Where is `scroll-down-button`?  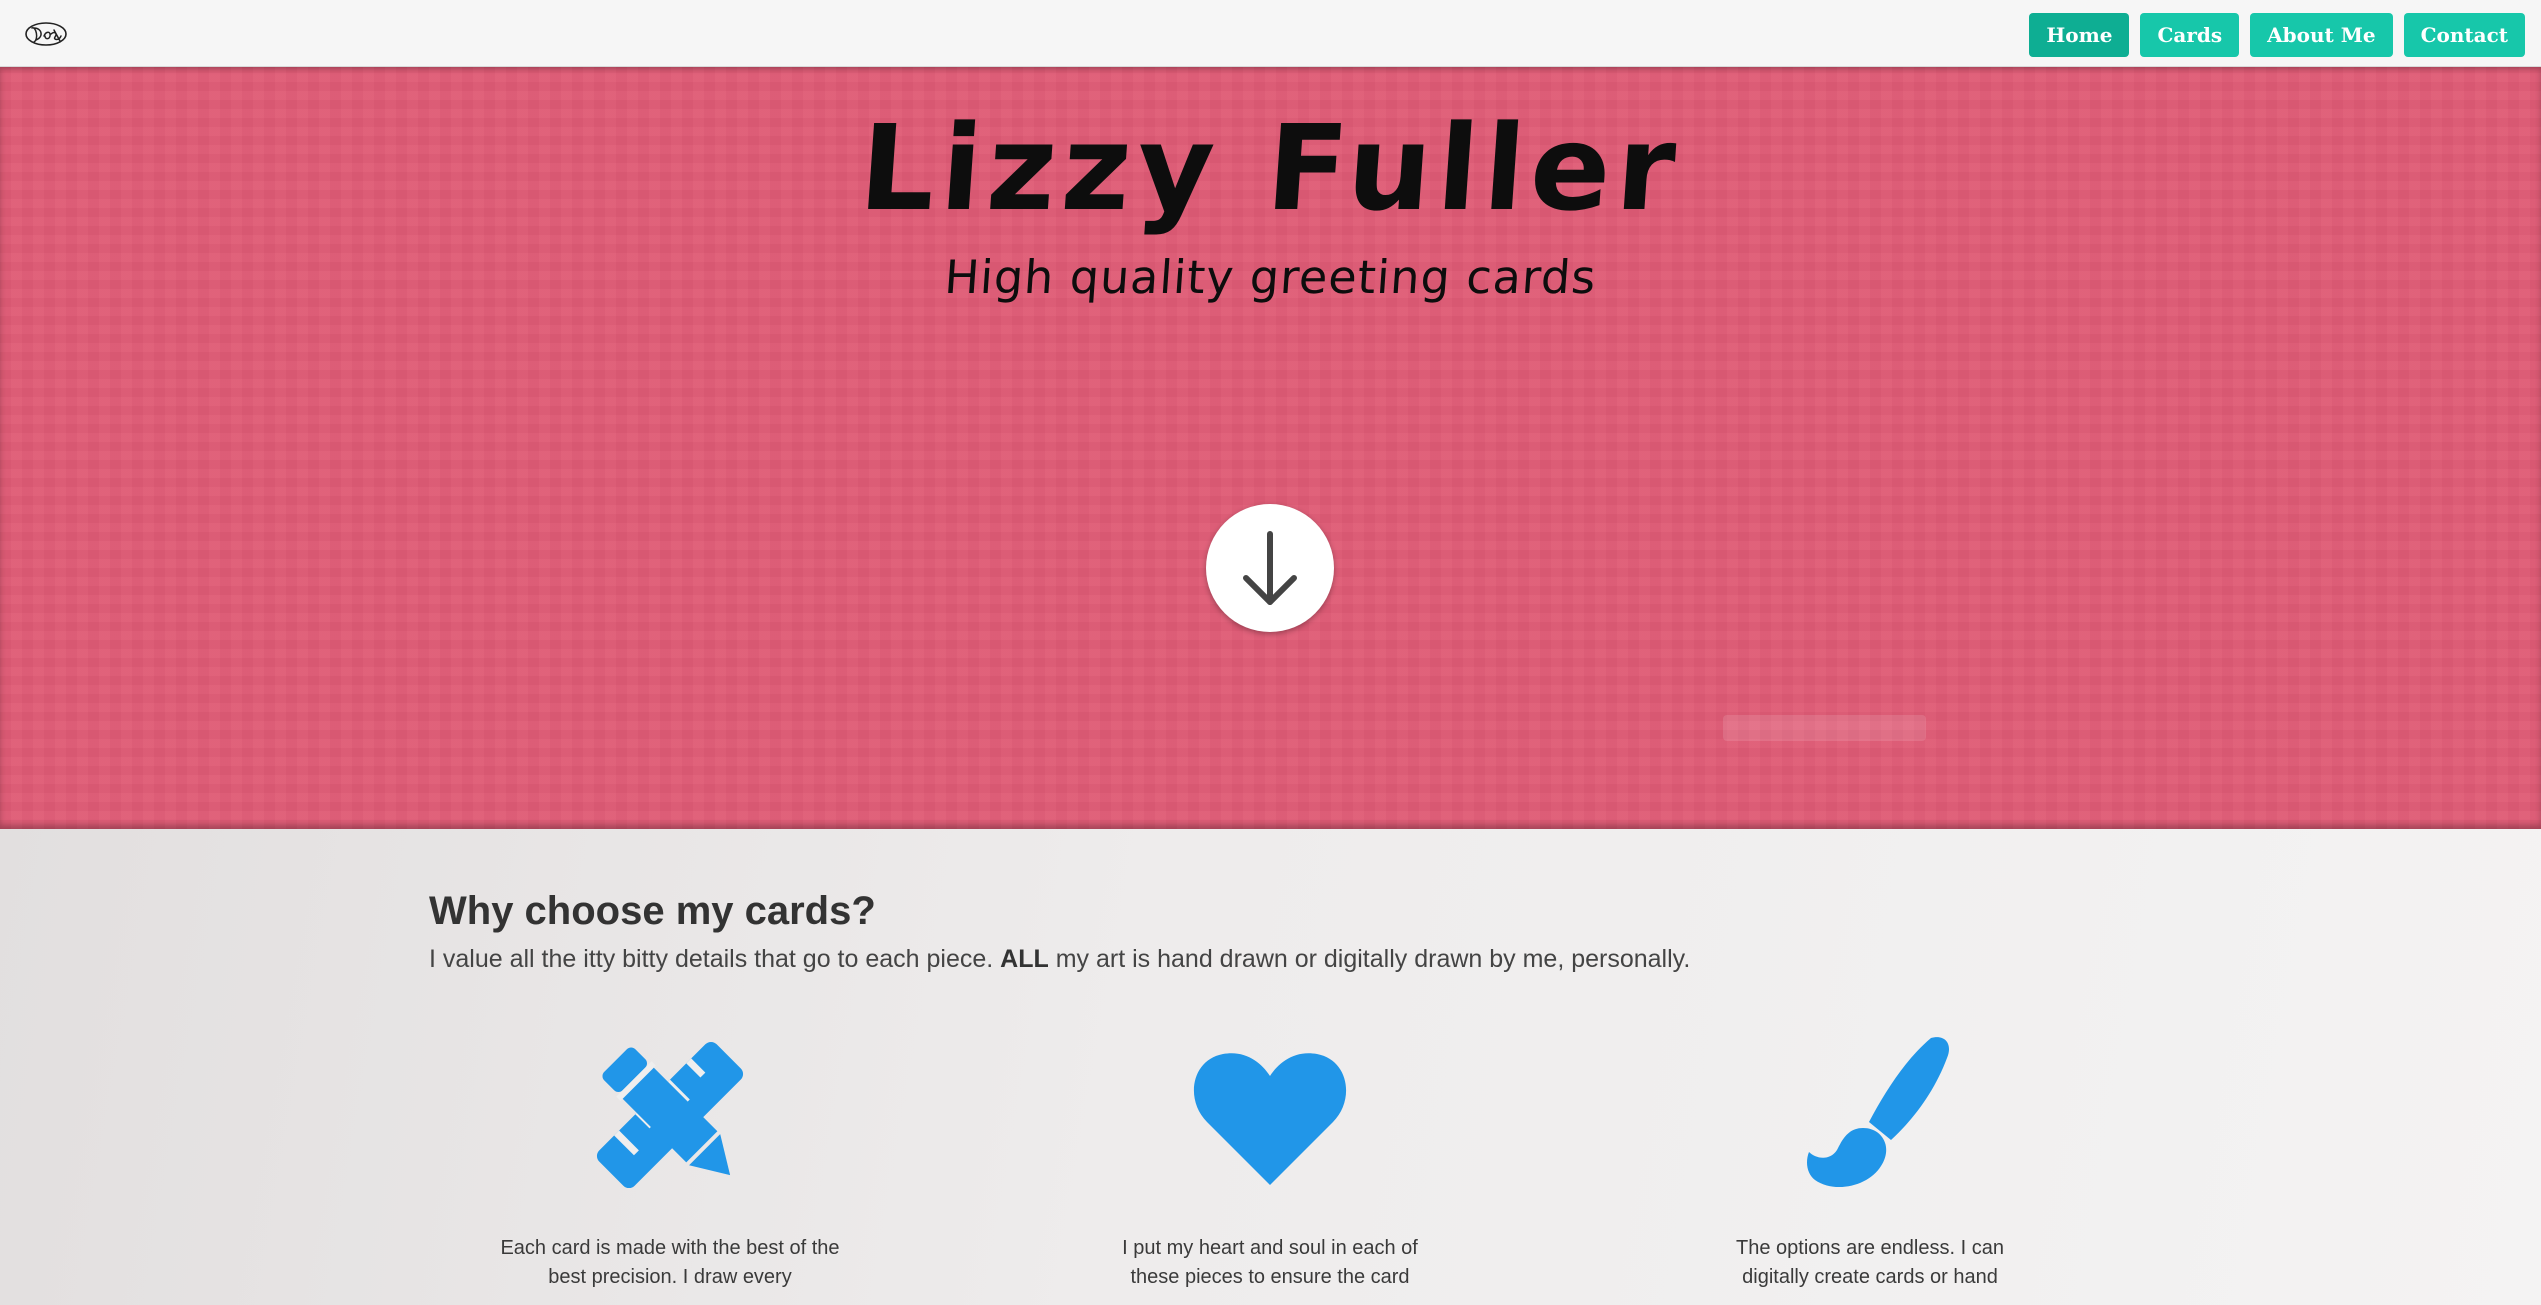 scroll-down-button is located at coordinates (1270, 568).